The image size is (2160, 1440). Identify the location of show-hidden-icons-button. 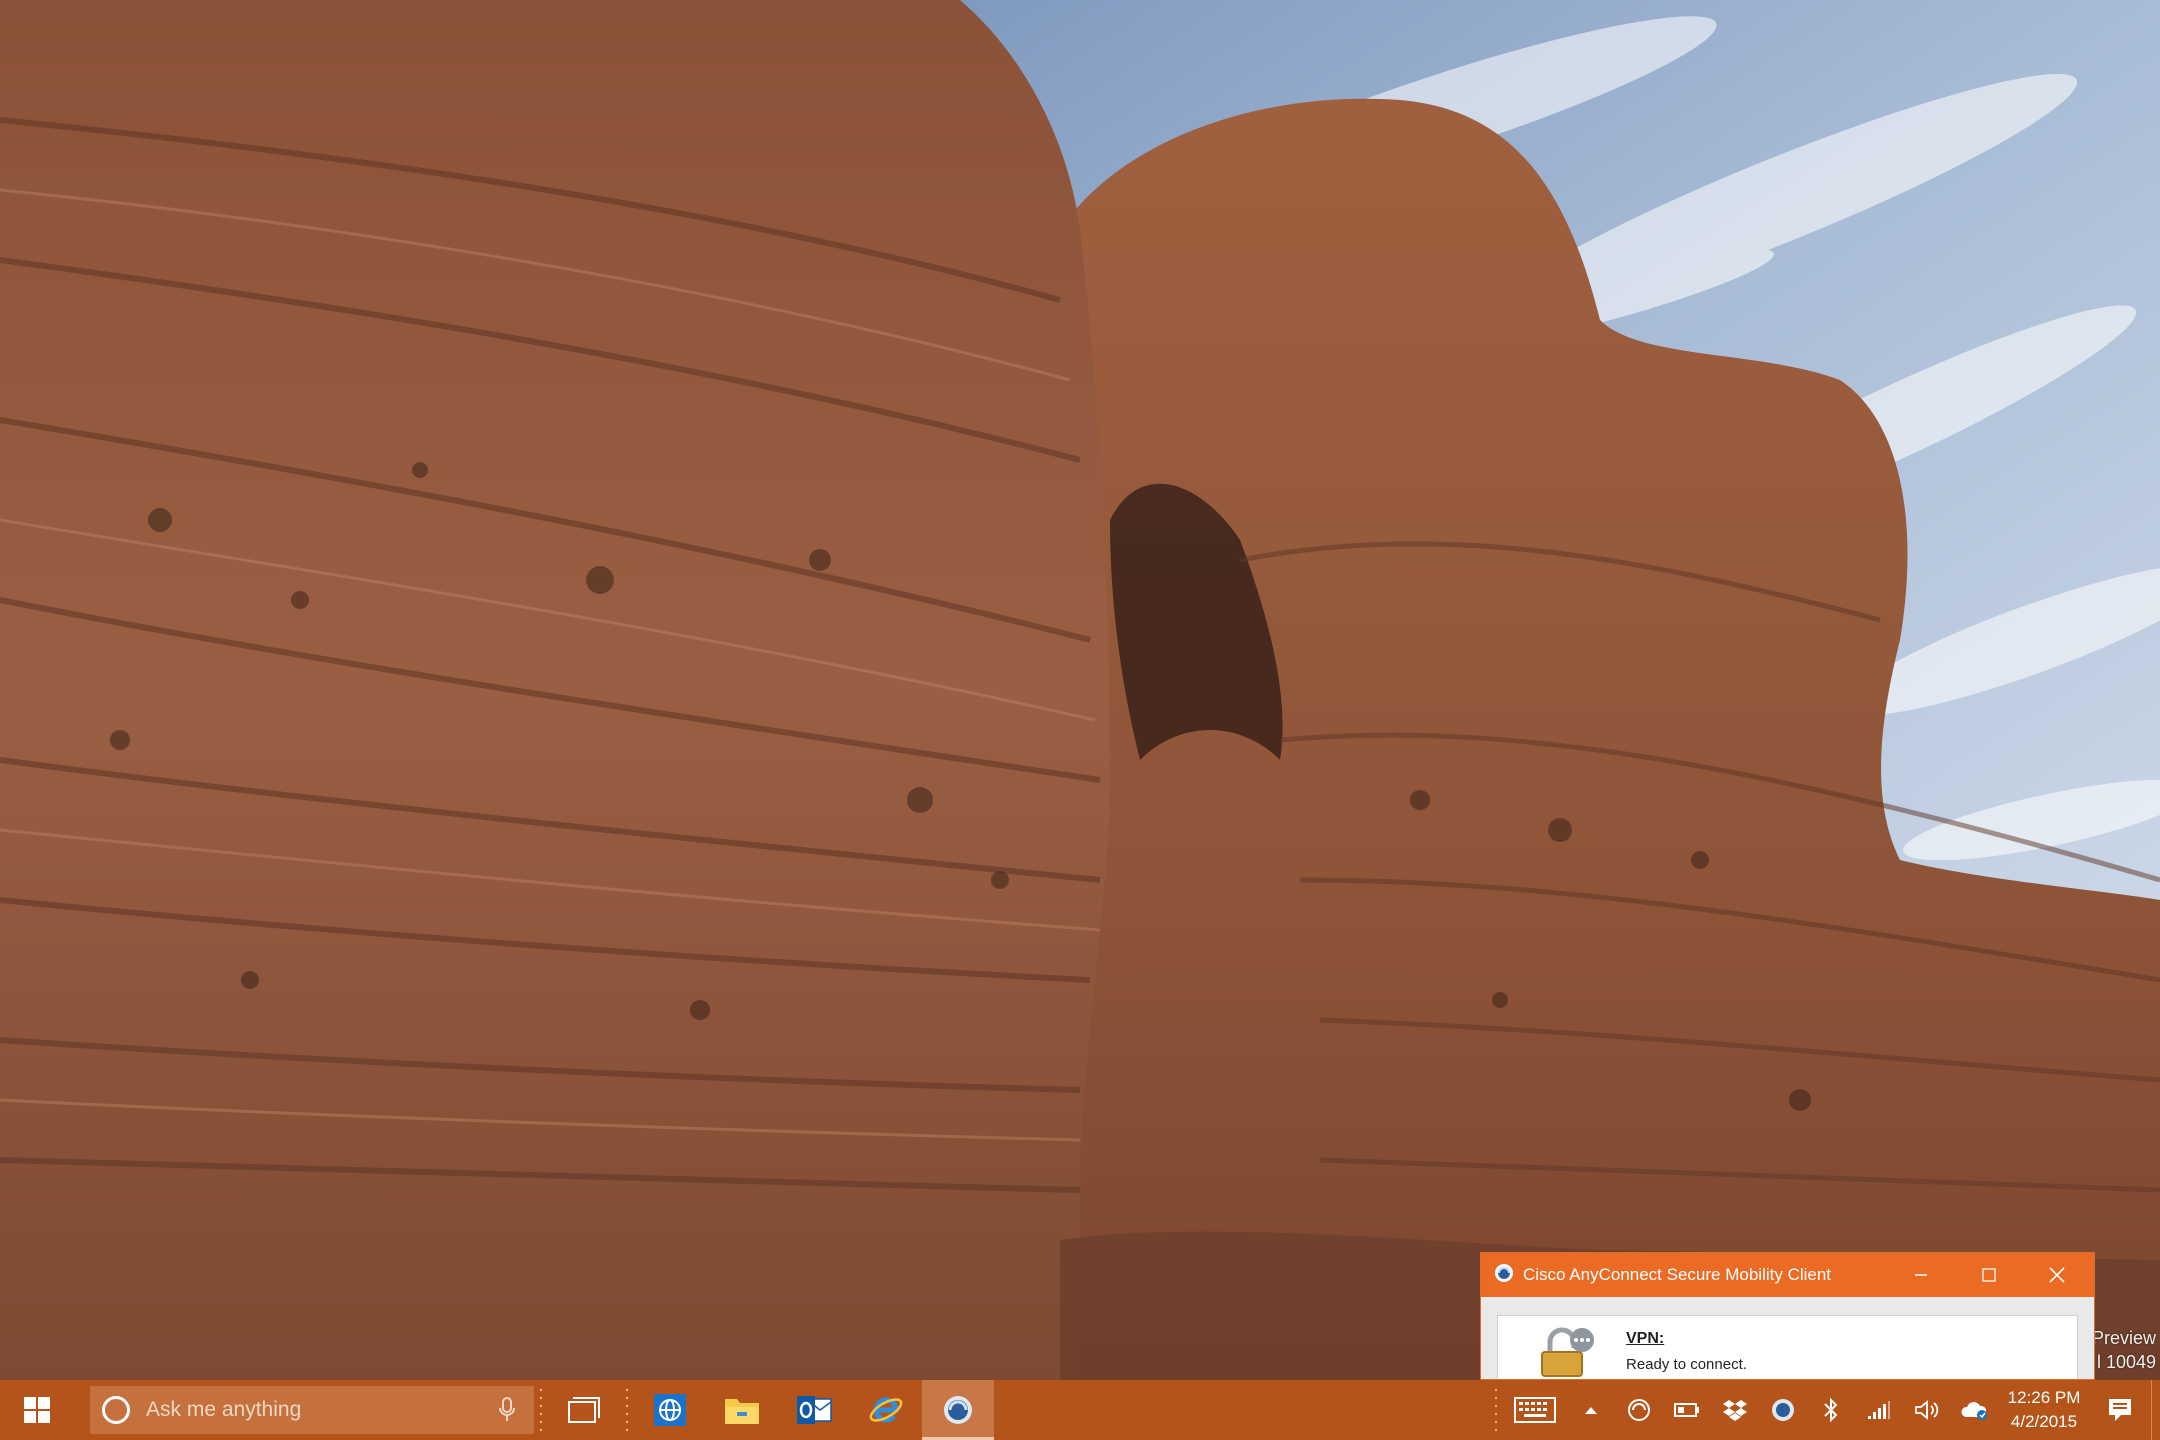
(1591, 1410).